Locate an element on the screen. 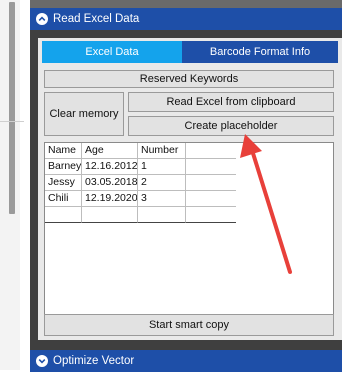 The width and height of the screenshot is (342, 372). read-excel-clipboard-button: Read Excel from clipboard is located at coordinates (231, 102).